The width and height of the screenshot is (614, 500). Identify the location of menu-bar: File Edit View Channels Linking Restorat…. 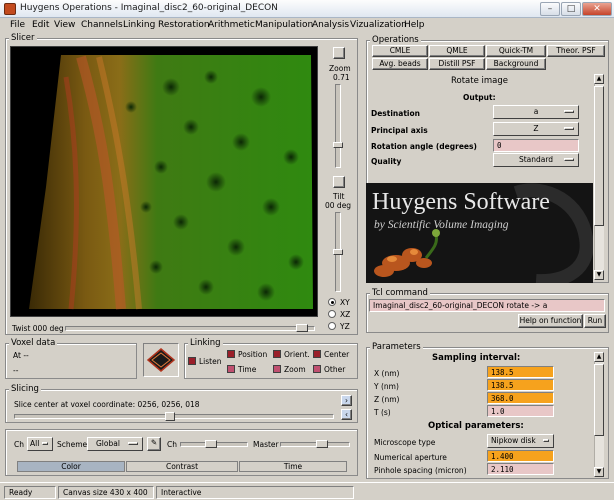
(307, 25).